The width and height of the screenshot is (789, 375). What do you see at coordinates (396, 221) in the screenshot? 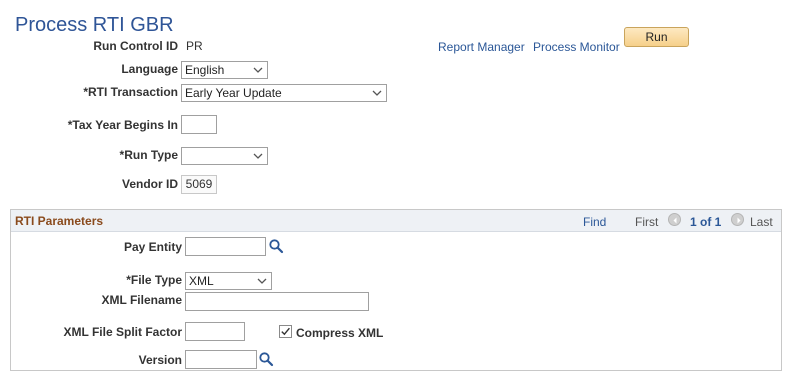
I see `rti-parameters-header` at bounding box center [396, 221].